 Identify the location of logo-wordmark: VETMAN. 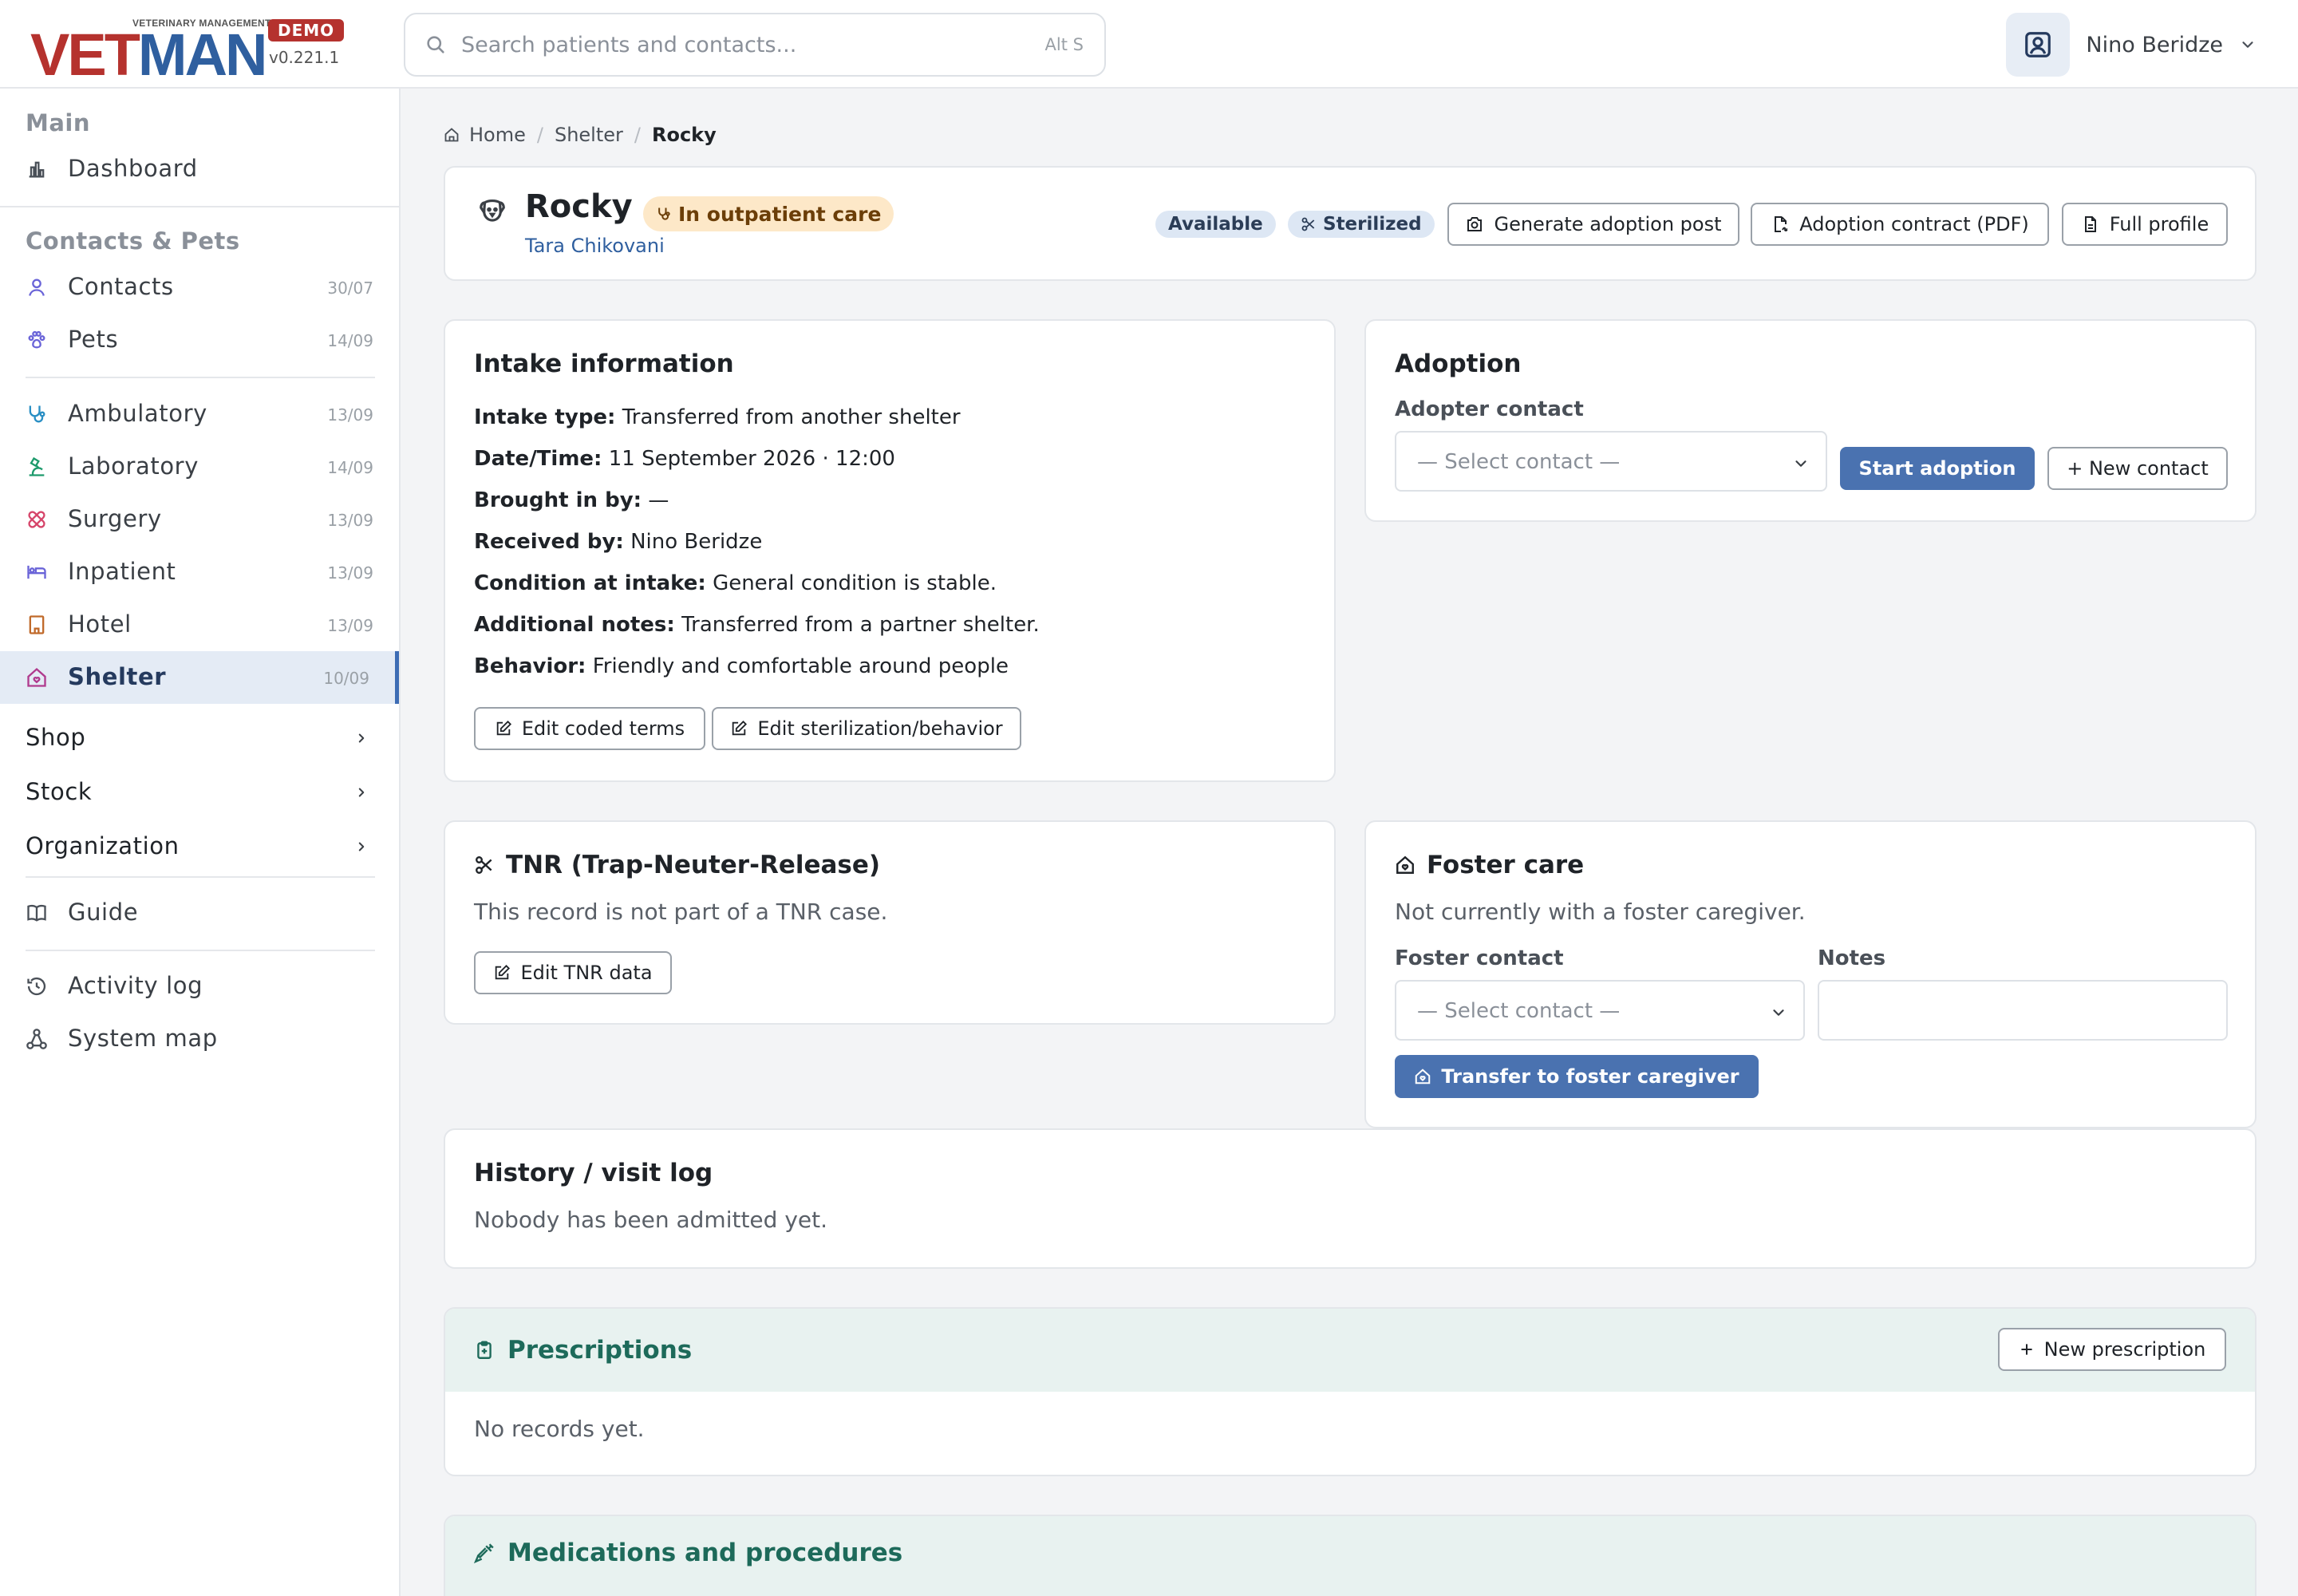
(149, 55).